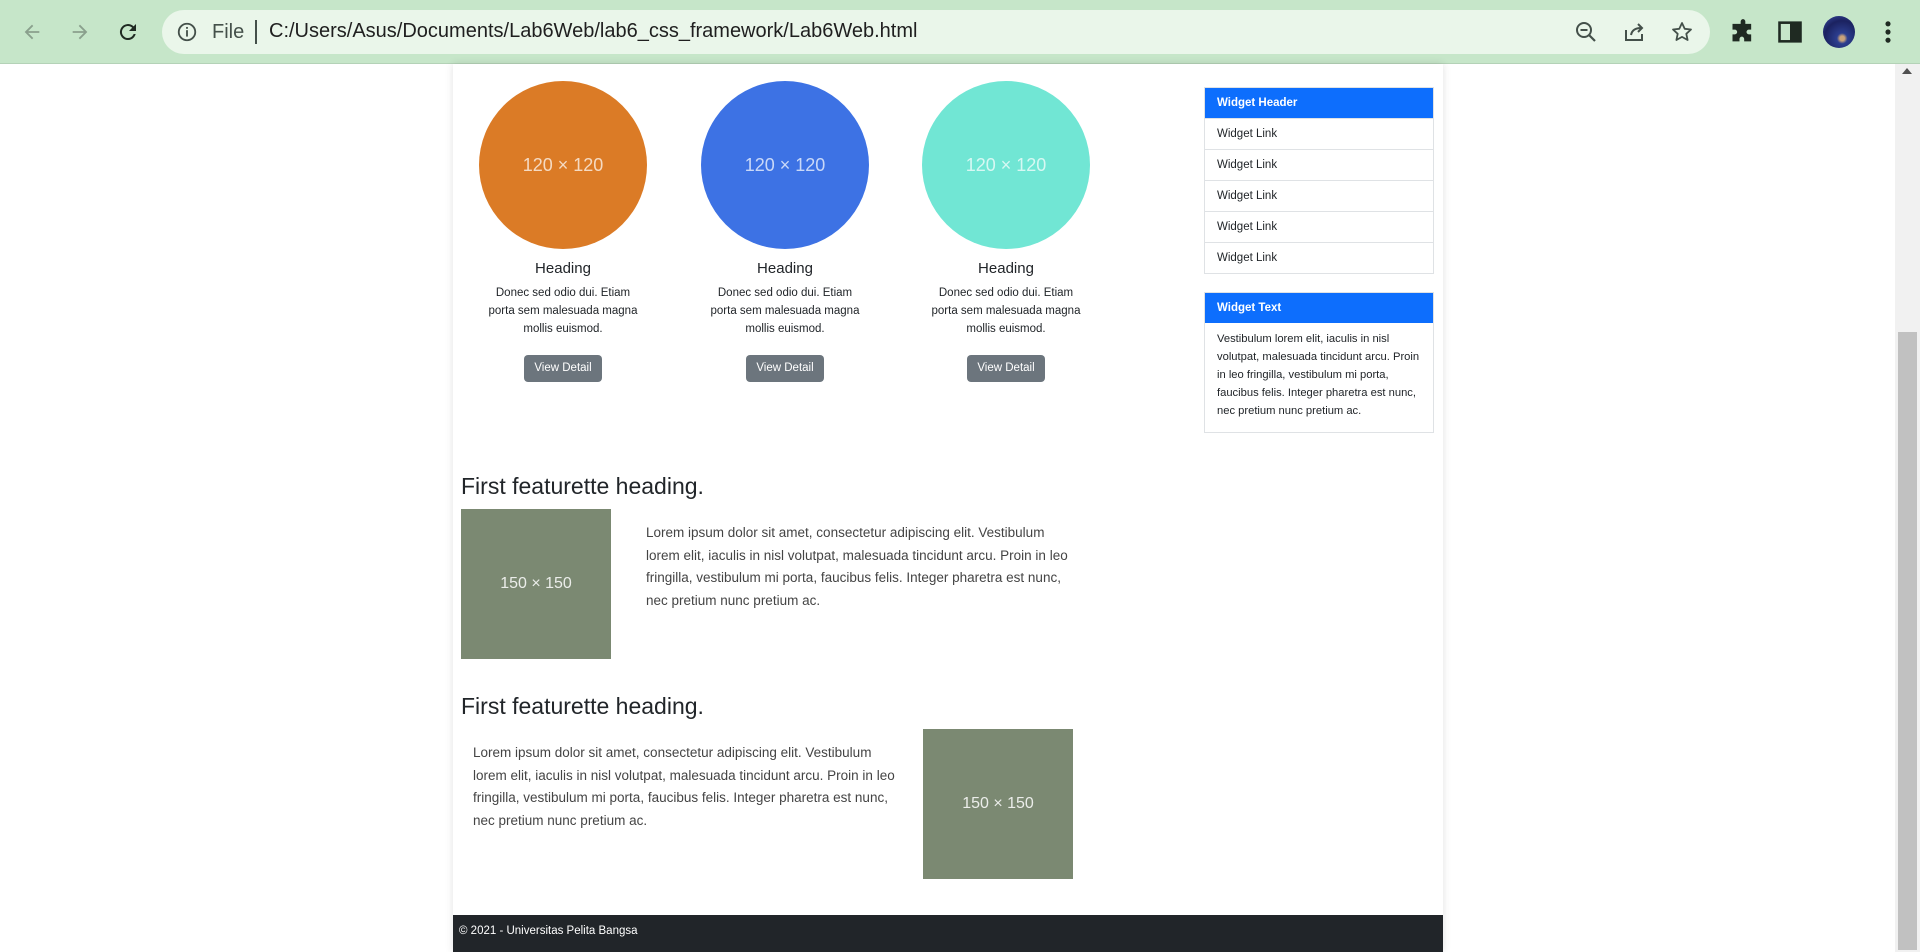 This screenshot has width=1920, height=952. I want to click on back-button, so click(32, 32).